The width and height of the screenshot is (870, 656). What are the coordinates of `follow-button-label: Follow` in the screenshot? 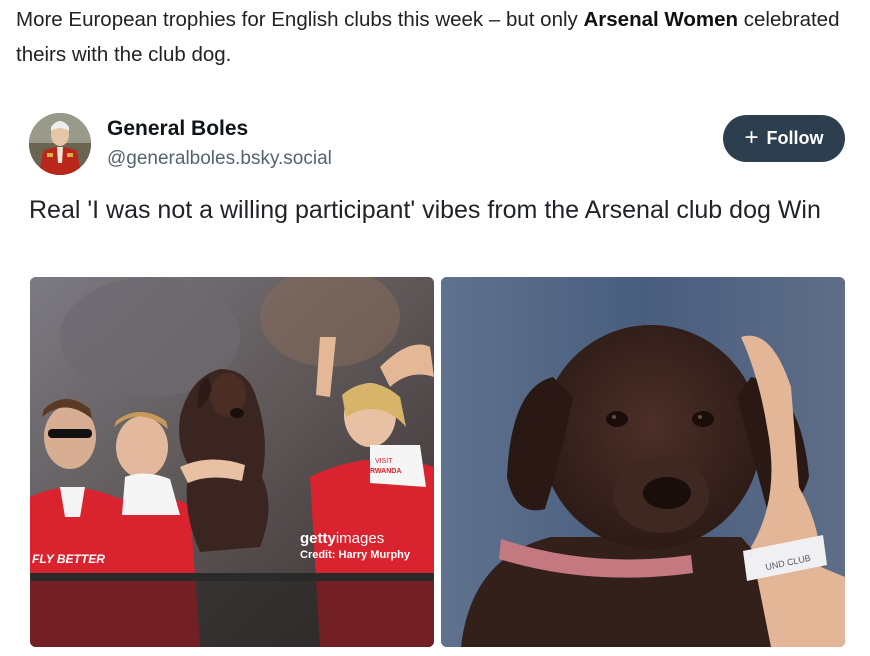 It's located at (795, 138).